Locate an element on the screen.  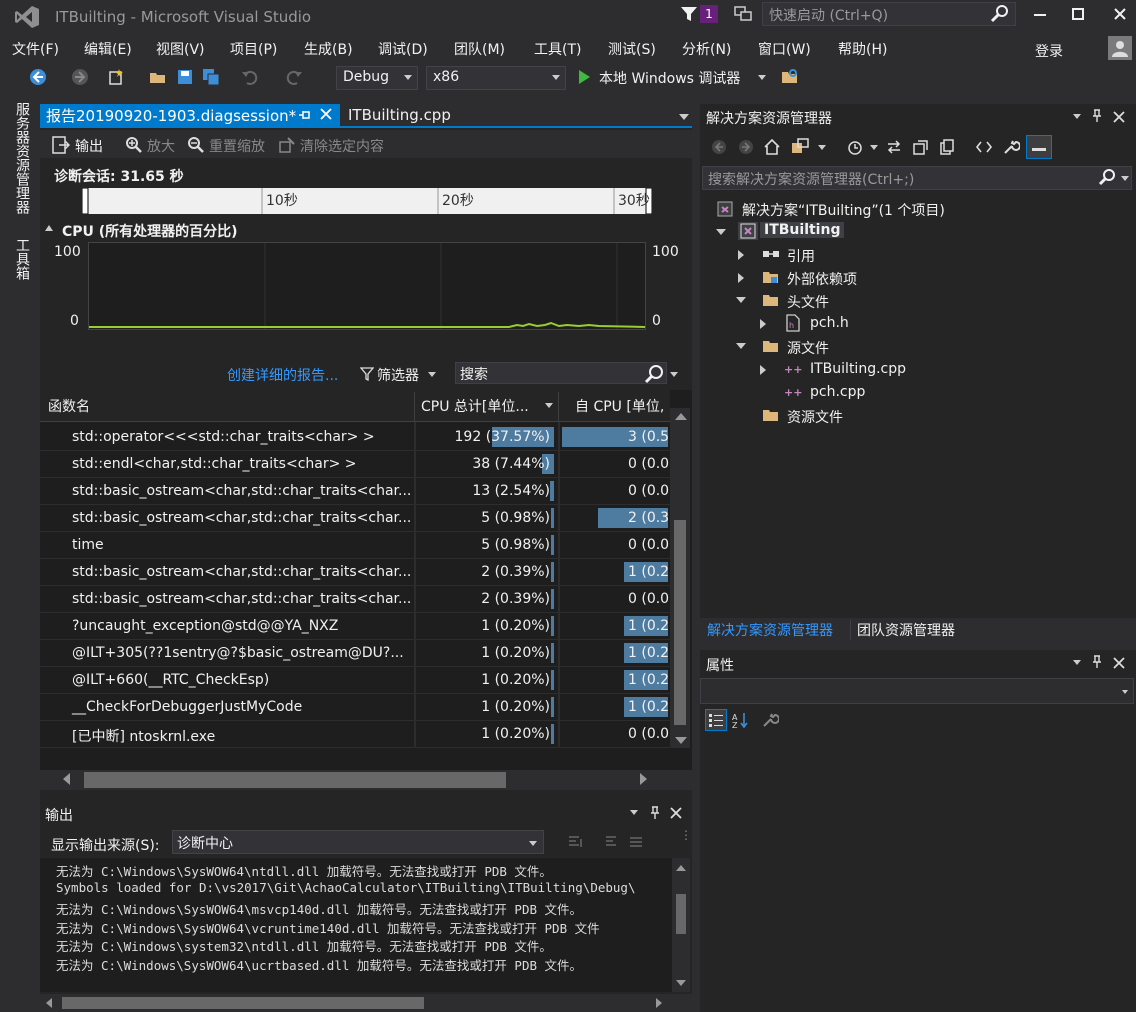
menu-debug: 调试(D) is located at coordinates (403, 49).